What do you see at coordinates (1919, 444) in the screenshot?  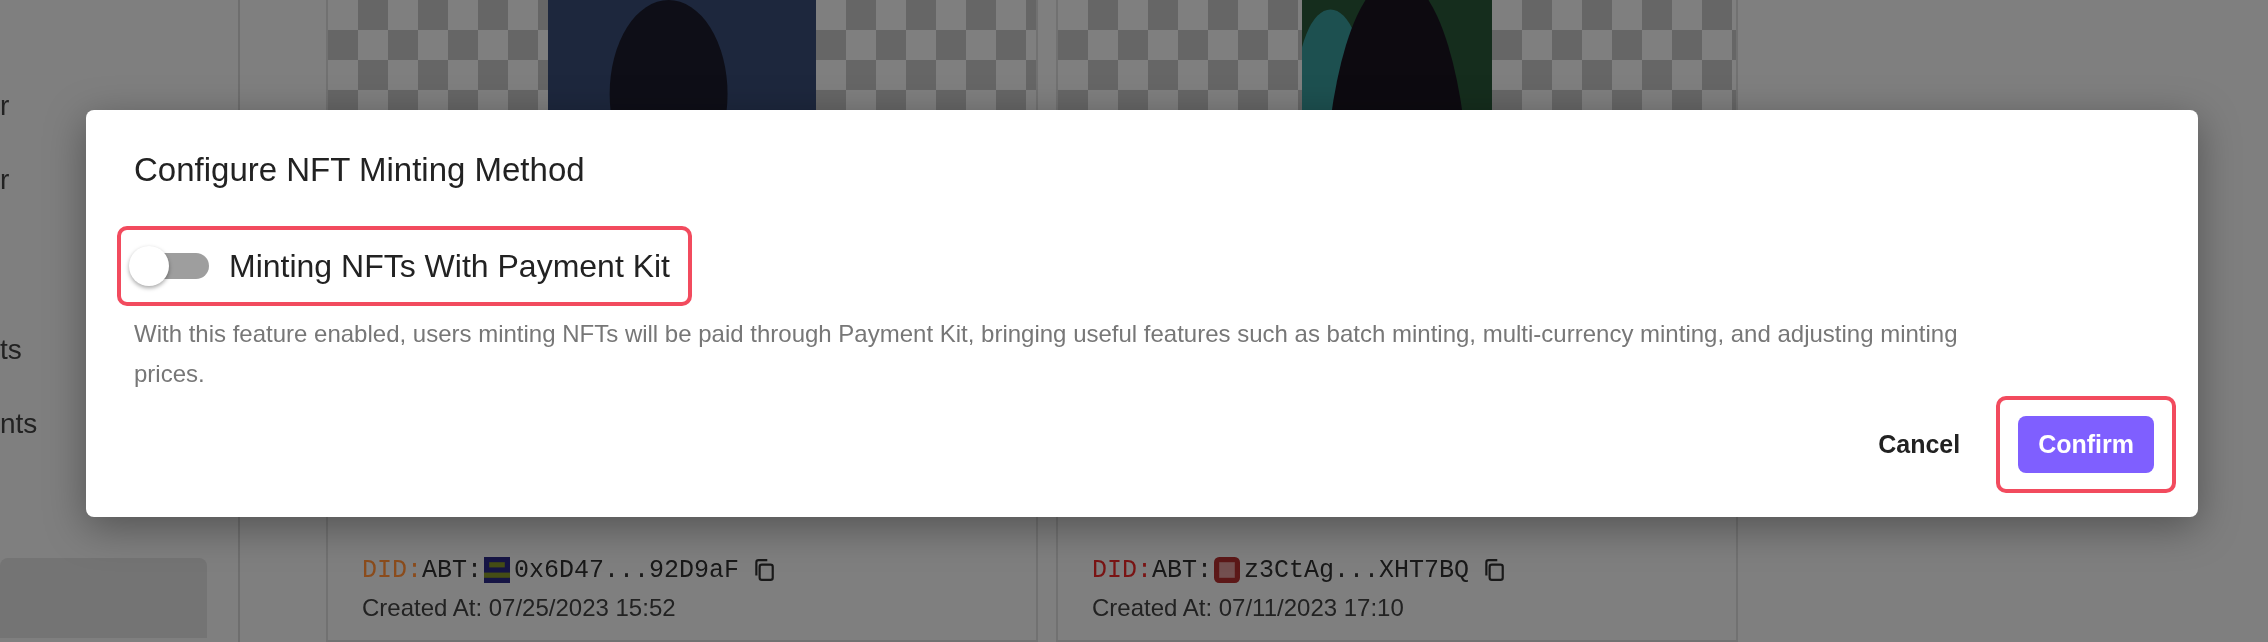 I see `cancel-button: Cancel` at bounding box center [1919, 444].